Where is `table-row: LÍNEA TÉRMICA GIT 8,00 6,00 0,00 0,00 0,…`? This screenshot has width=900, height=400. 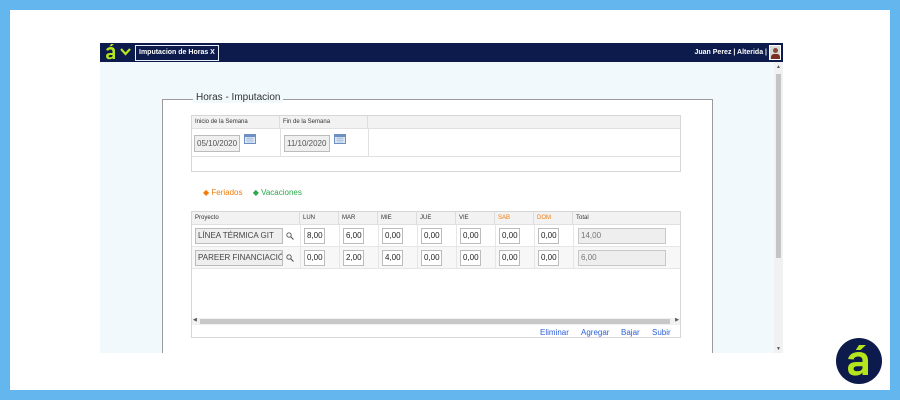 table-row: LÍNEA TÉRMICA GIT 8,00 6,00 0,00 0,00 0,… is located at coordinates (436, 236).